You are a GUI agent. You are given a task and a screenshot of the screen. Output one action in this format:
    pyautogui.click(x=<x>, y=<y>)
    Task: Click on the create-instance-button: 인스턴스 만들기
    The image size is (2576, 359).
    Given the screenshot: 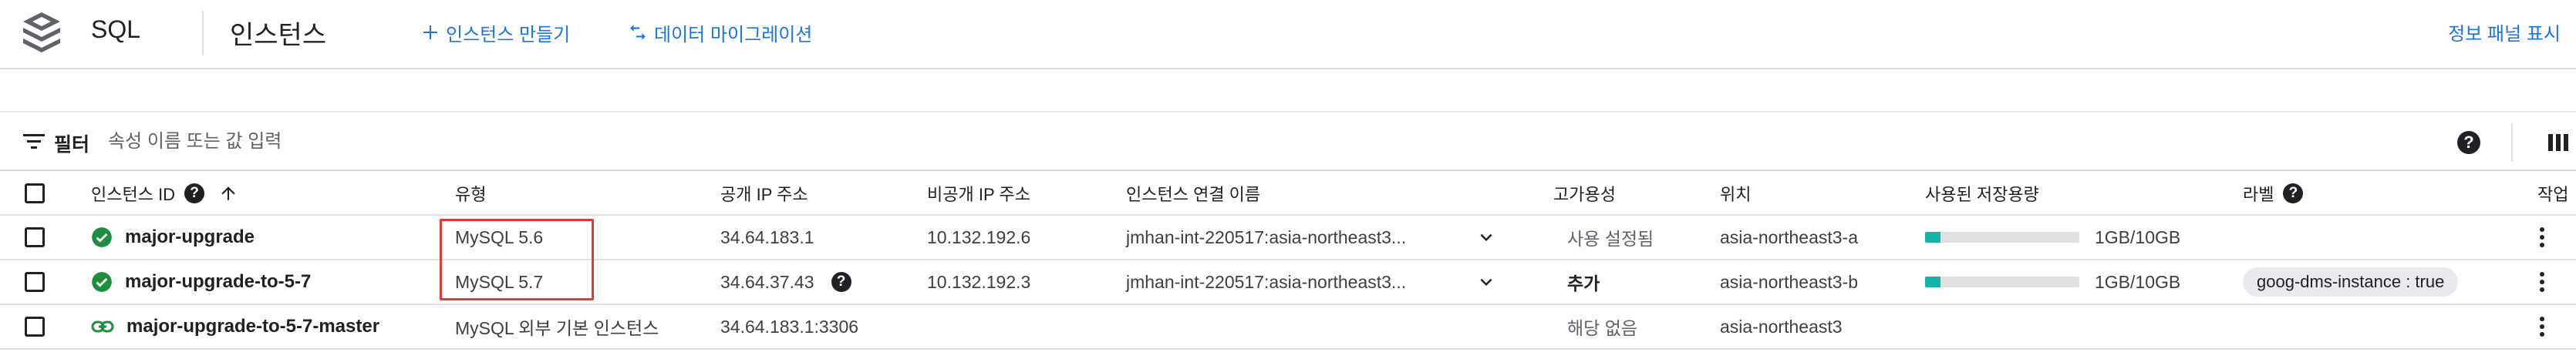 What is the action you would take?
    pyautogui.click(x=495, y=32)
    